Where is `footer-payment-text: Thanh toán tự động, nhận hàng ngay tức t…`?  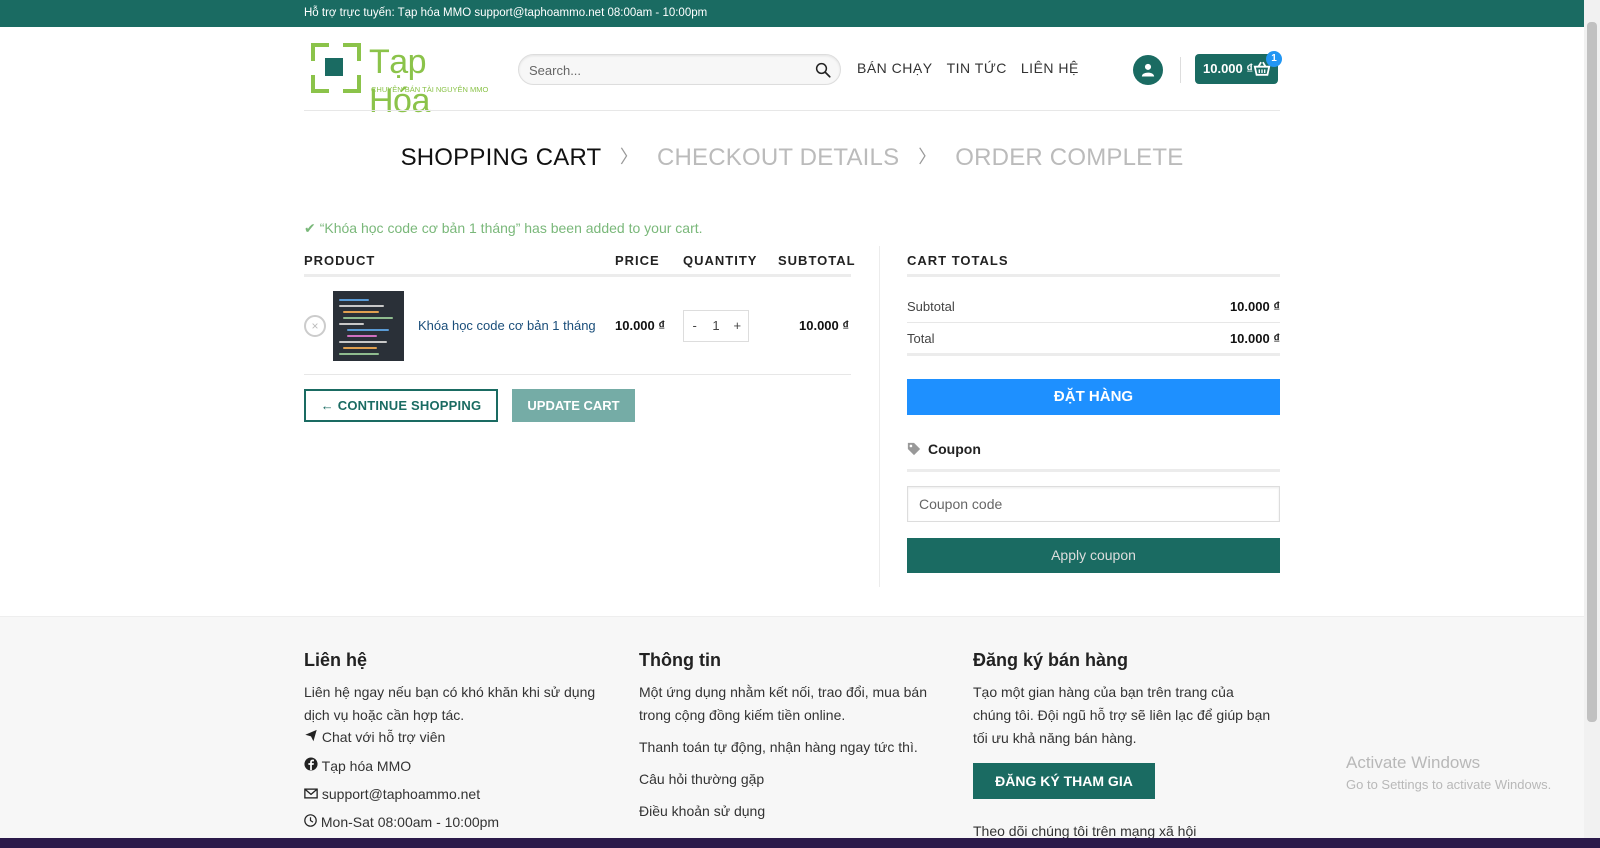 footer-payment-text: Thanh toán tự động, nhận hàng ngay tức t… is located at coordinates (778, 747).